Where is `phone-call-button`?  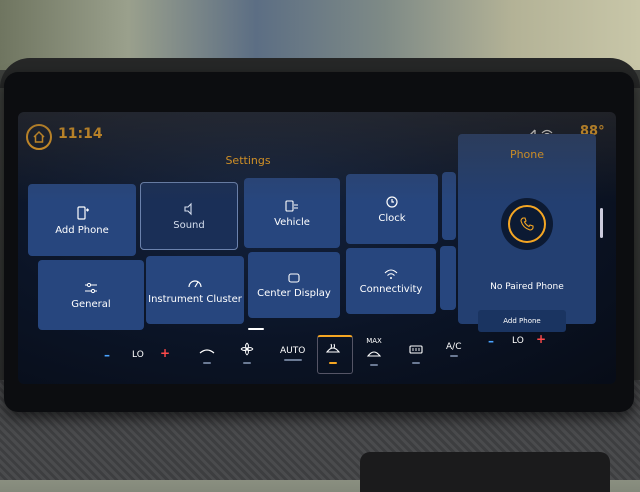 phone-call-button is located at coordinates (527, 224).